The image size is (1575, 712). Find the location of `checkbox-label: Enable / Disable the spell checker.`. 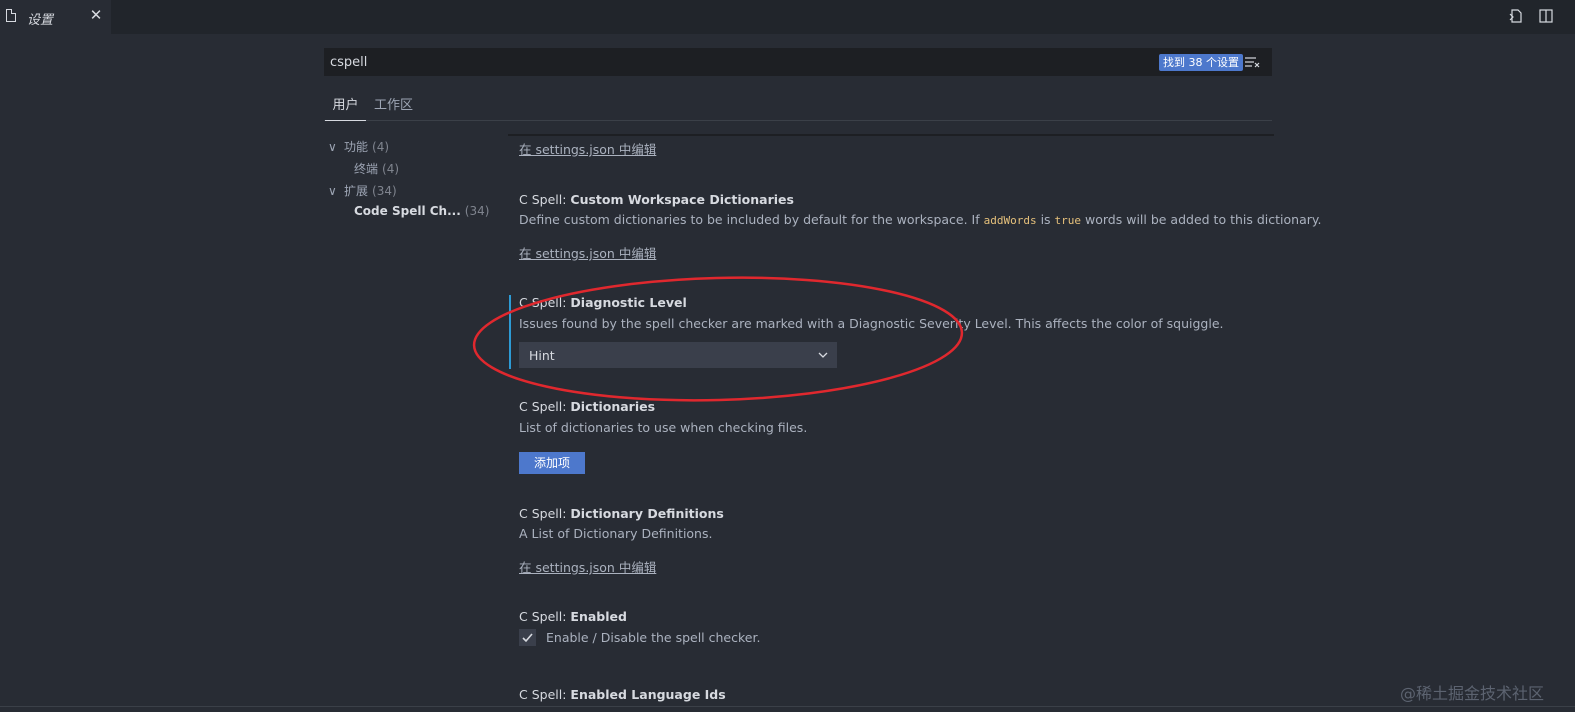

checkbox-label: Enable / Disable the spell checker. is located at coordinates (653, 637).